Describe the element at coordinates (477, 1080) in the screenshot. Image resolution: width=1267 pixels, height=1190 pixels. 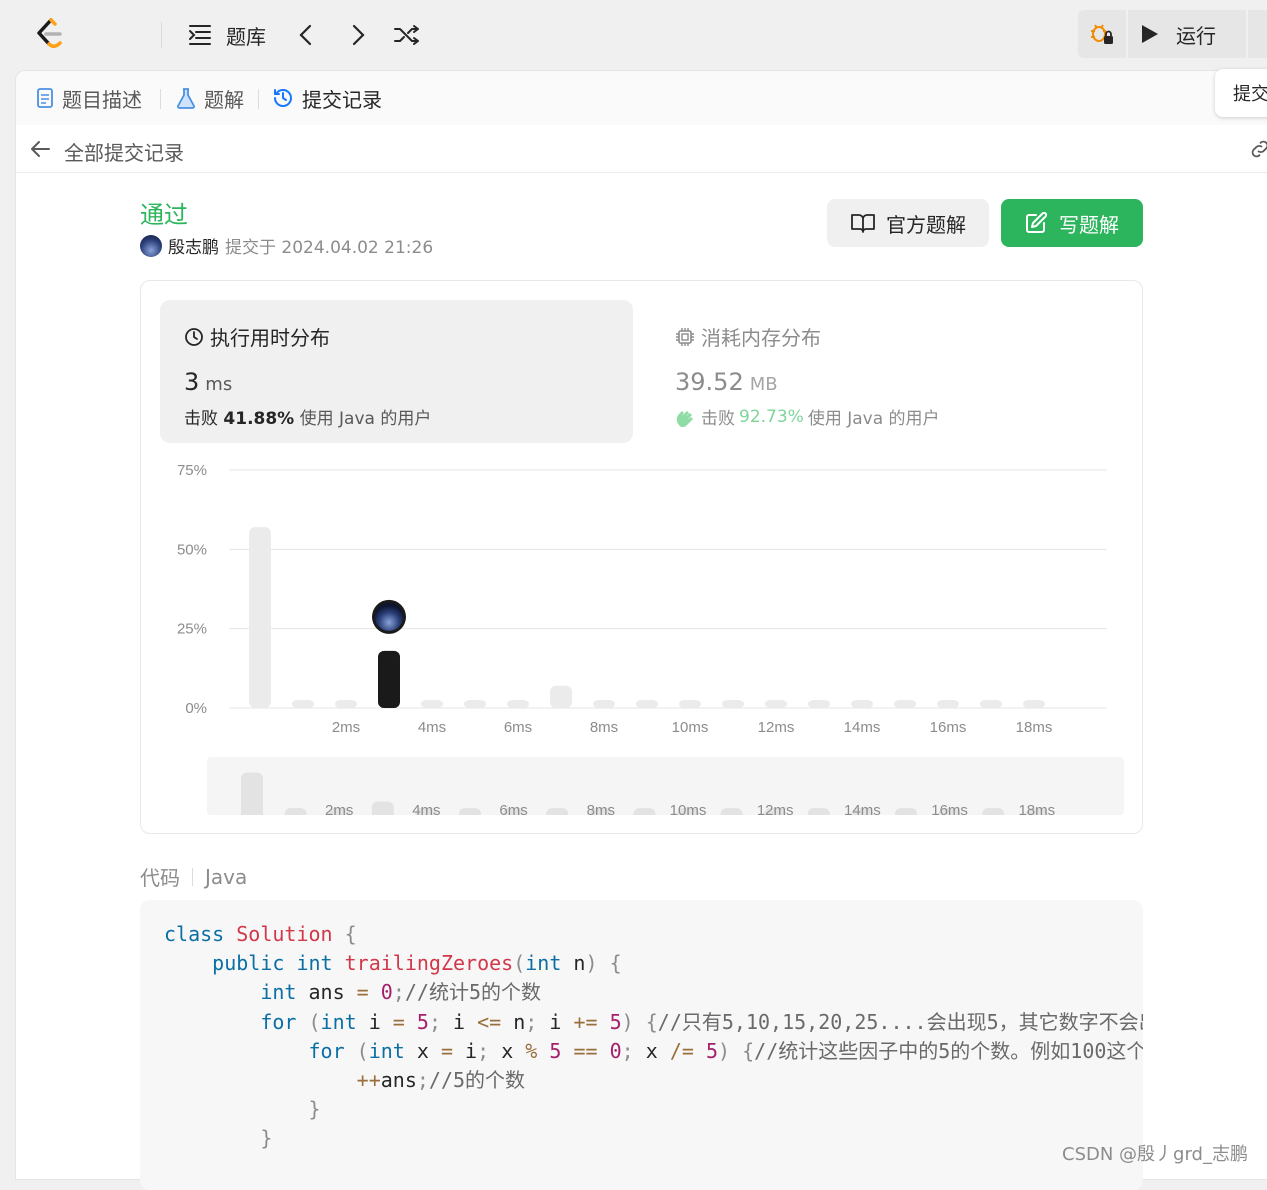
I see `code-token: //5的个数` at that location.